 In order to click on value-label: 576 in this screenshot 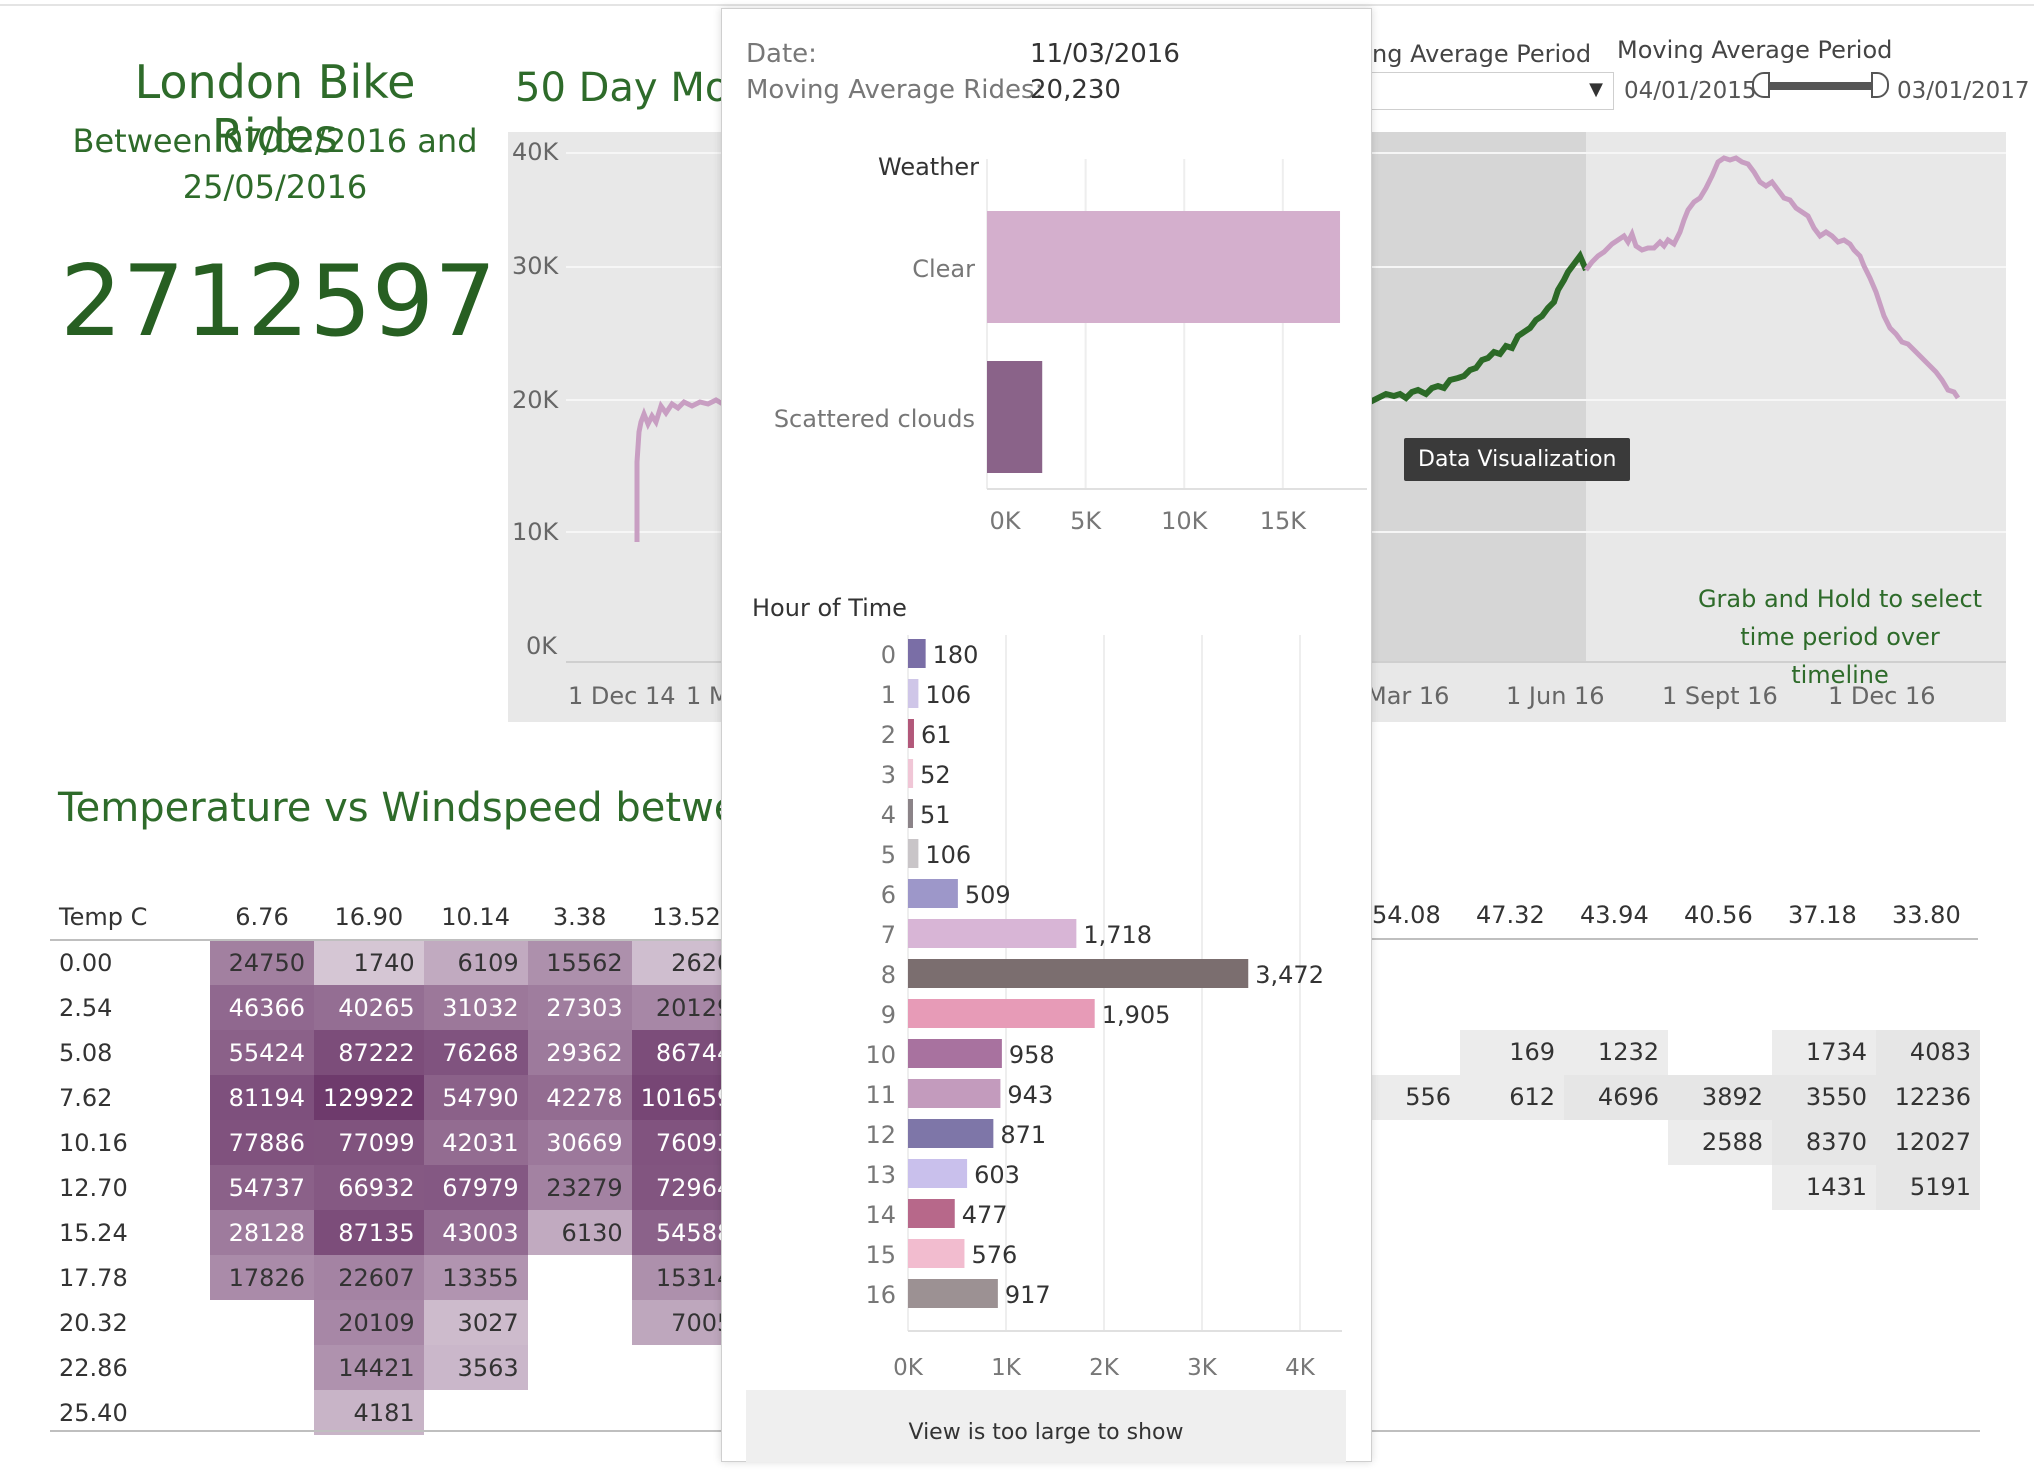, I will do `click(994, 1255)`.